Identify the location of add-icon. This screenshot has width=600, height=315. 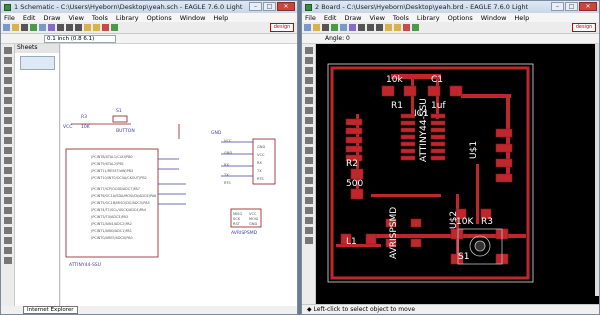
(7, 150).